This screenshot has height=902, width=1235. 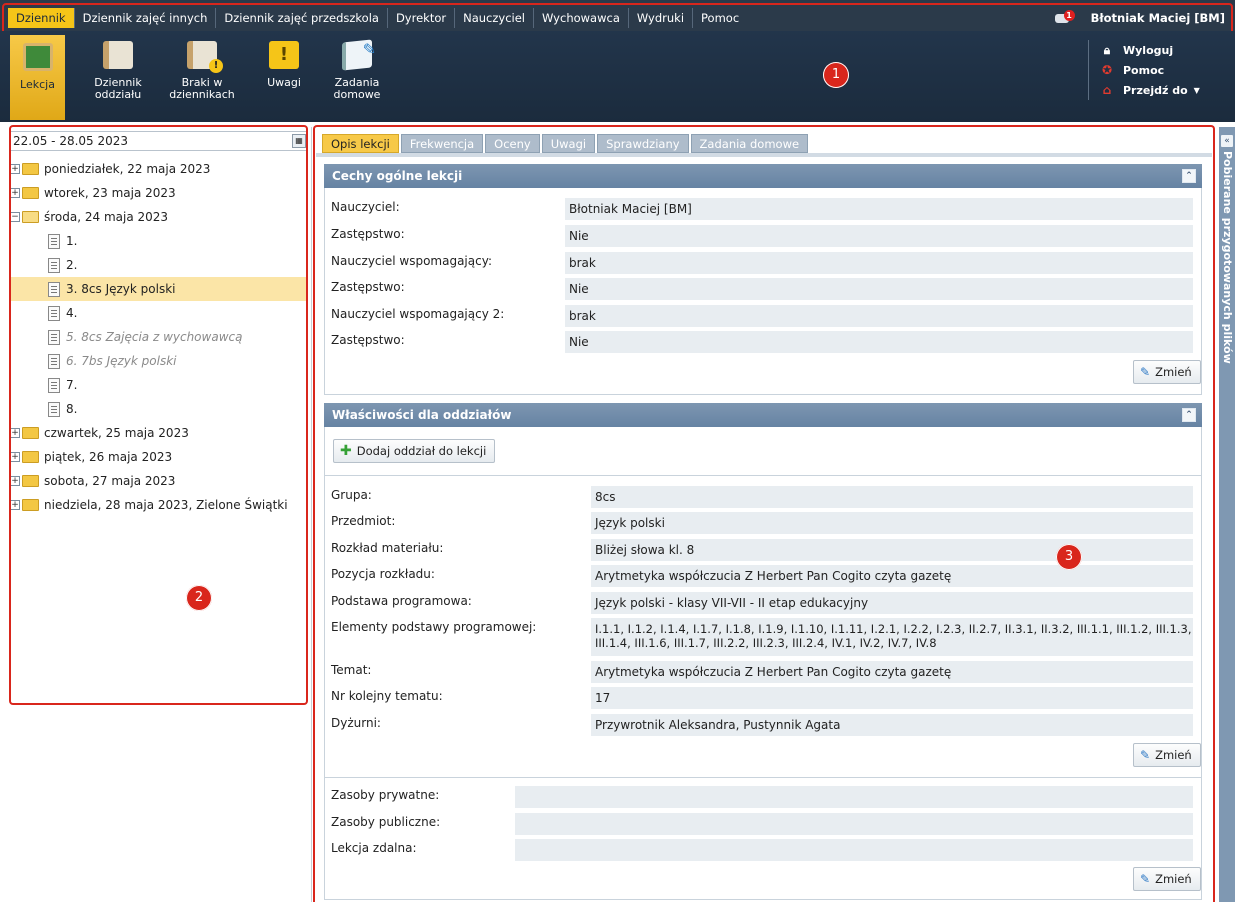 What do you see at coordinates (37, 77) in the screenshot?
I see `tool-lekcja: Lekcja` at bounding box center [37, 77].